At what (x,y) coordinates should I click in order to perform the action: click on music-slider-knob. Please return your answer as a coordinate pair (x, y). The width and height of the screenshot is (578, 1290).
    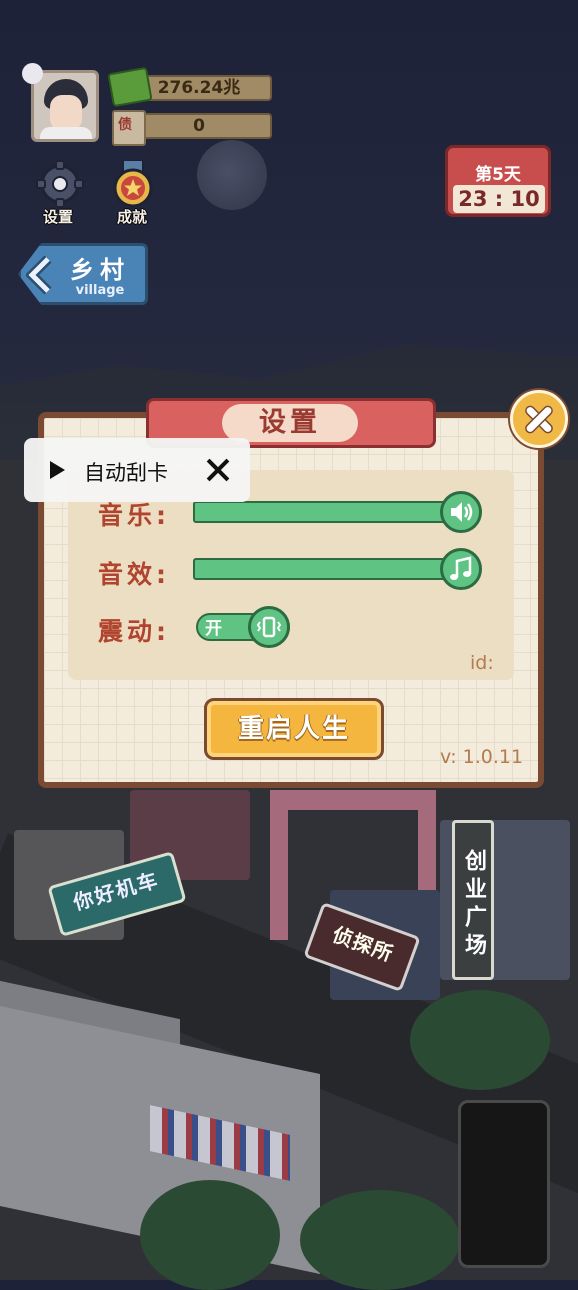
    Looking at the image, I should click on (461, 512).